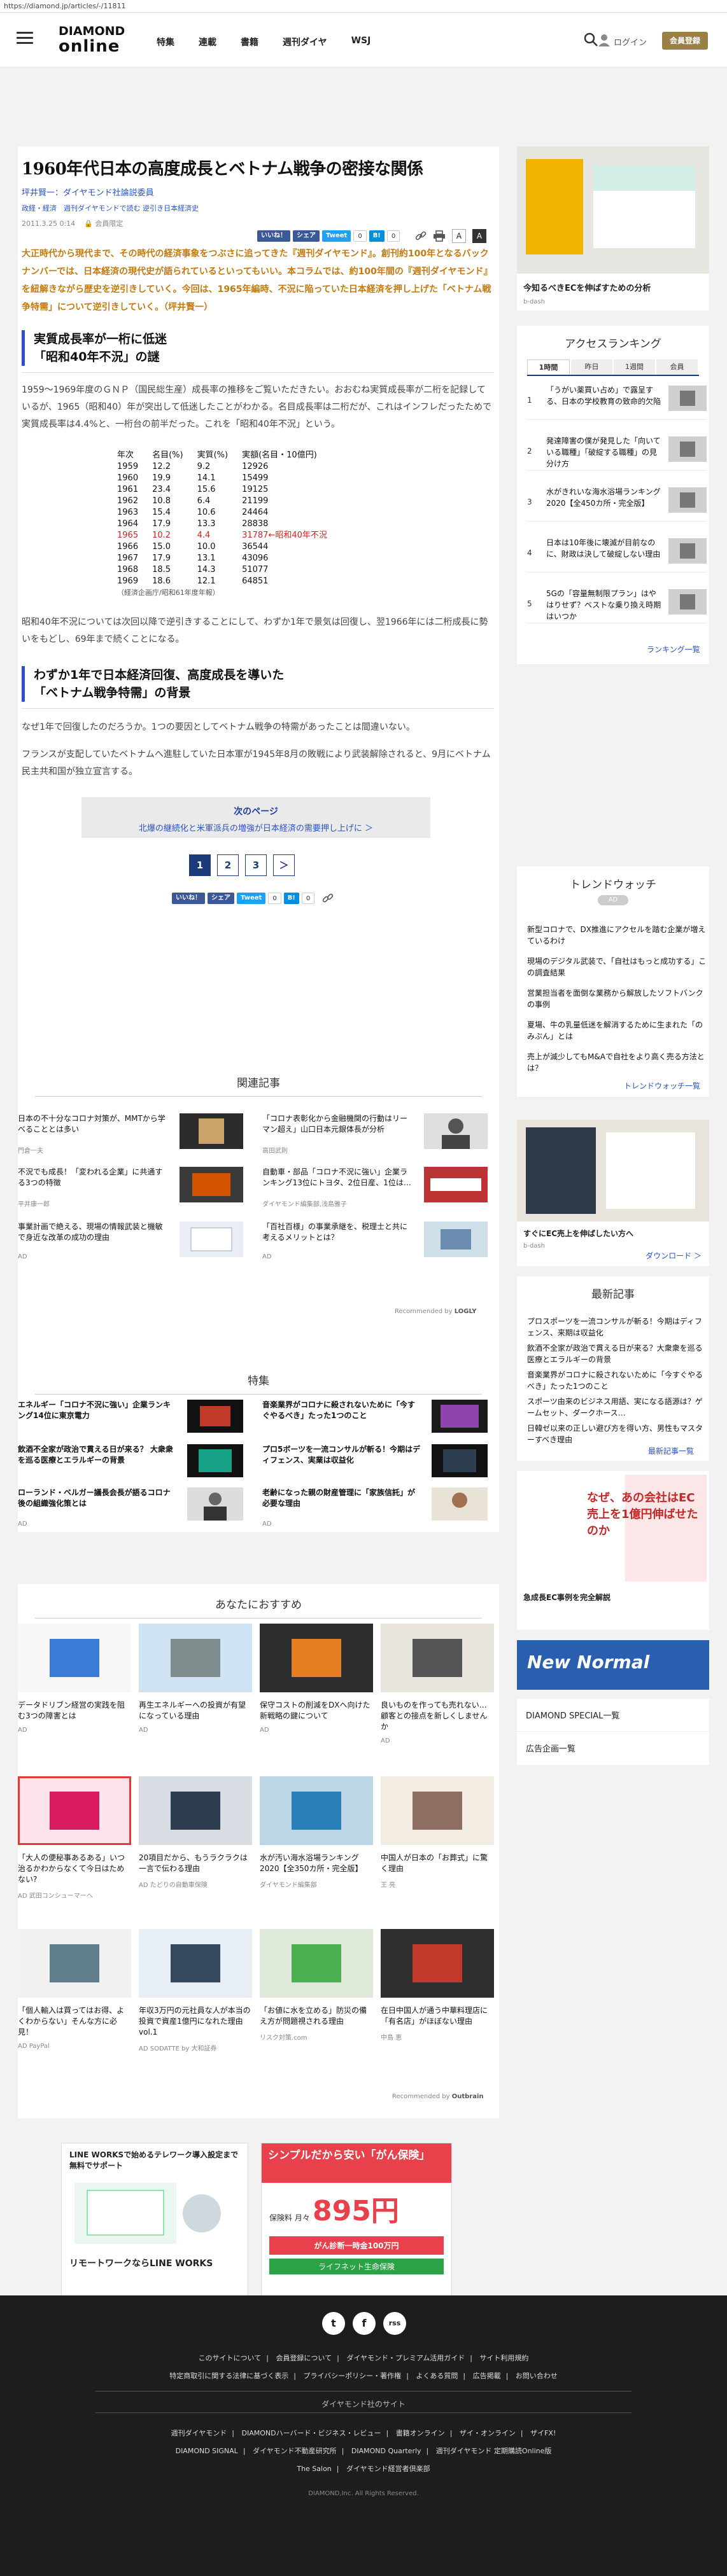  I want to click on register-button: 会員登録, so click(685, 41).